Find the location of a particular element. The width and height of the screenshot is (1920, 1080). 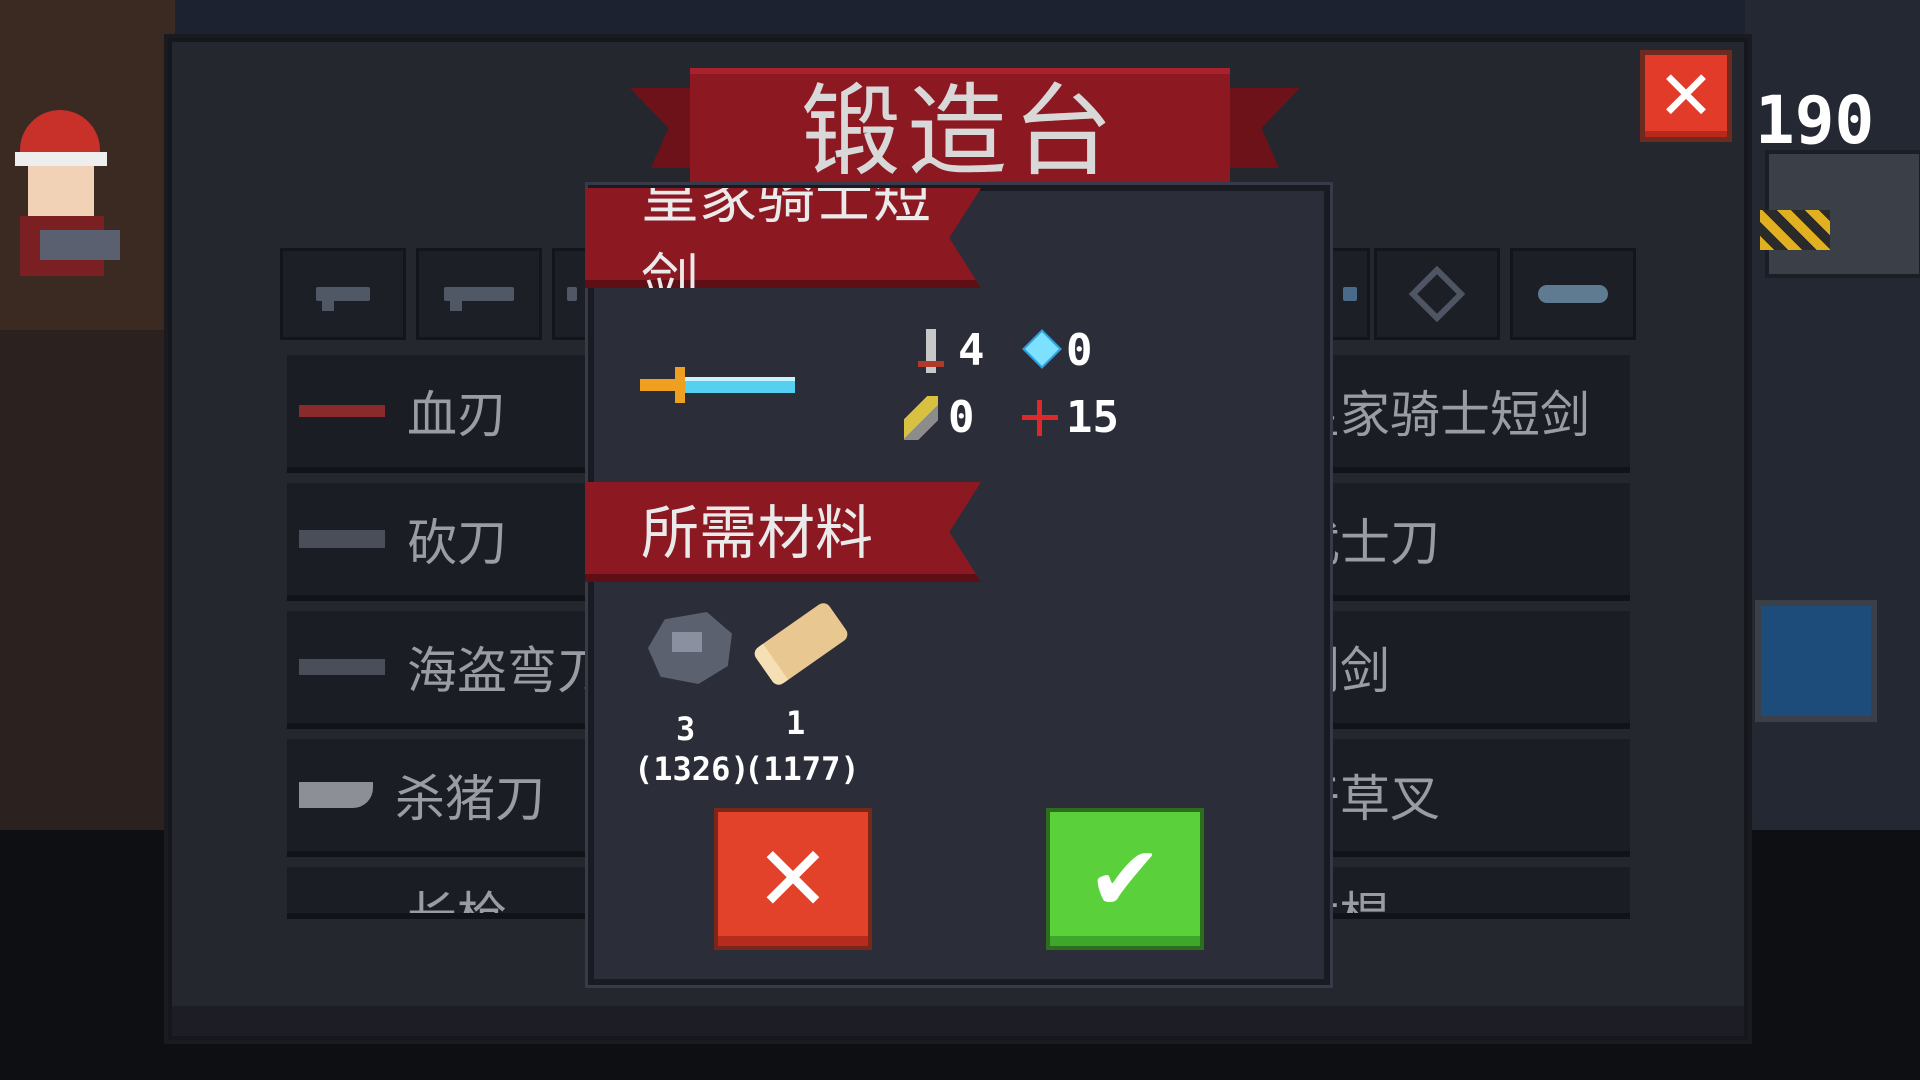

stat-speed-value: 0 is located at coordinates (961, 417).